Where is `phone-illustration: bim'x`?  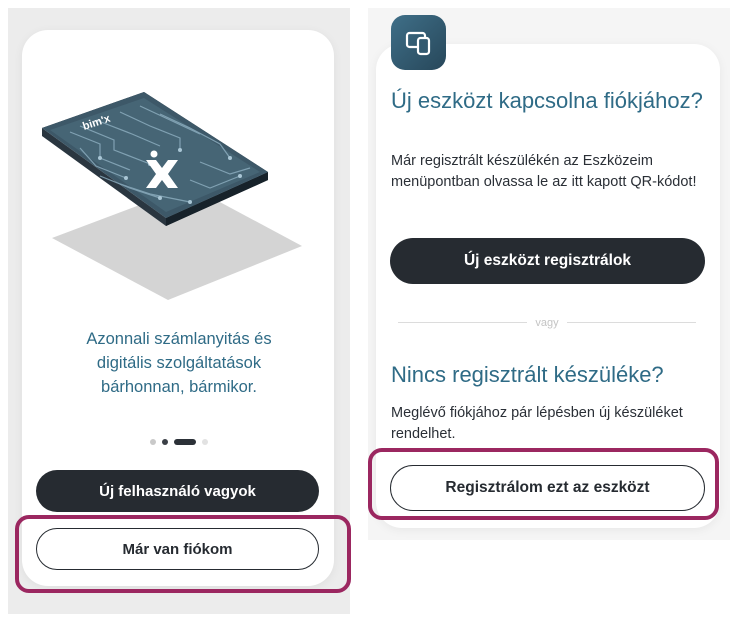 phone-illustration: bim'x is located at coordinates (172, 196).